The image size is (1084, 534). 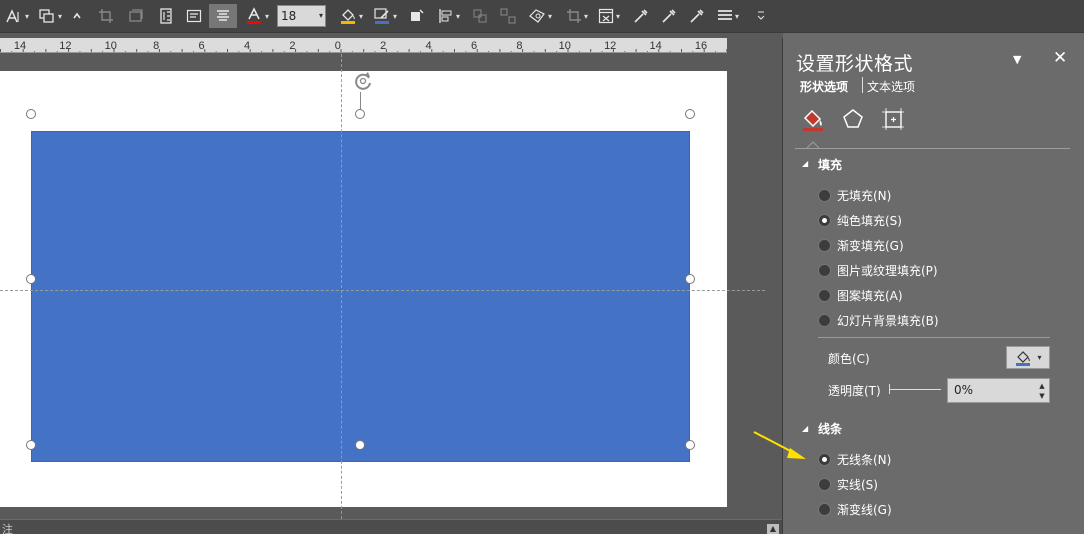 What do you see at coordinates (641, 16) in the screenshot?
I see `eyedropper-icon` at bounding box center [641, 16].